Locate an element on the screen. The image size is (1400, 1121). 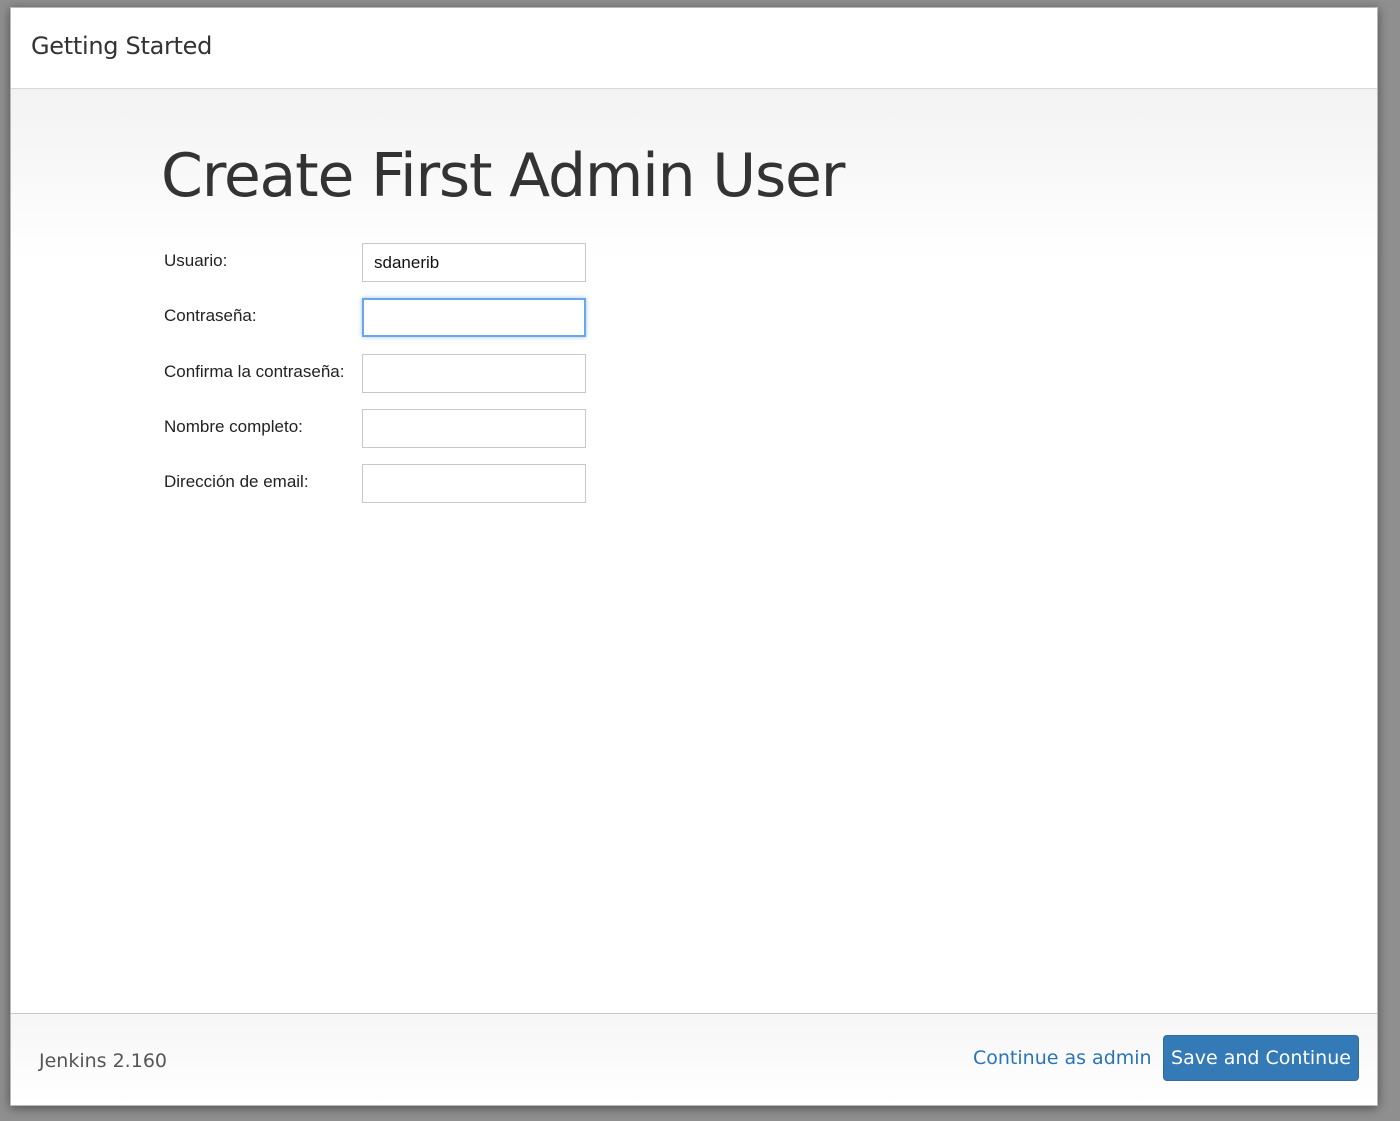
email-label: Dirección de email: is located at coordinates (236, 481).